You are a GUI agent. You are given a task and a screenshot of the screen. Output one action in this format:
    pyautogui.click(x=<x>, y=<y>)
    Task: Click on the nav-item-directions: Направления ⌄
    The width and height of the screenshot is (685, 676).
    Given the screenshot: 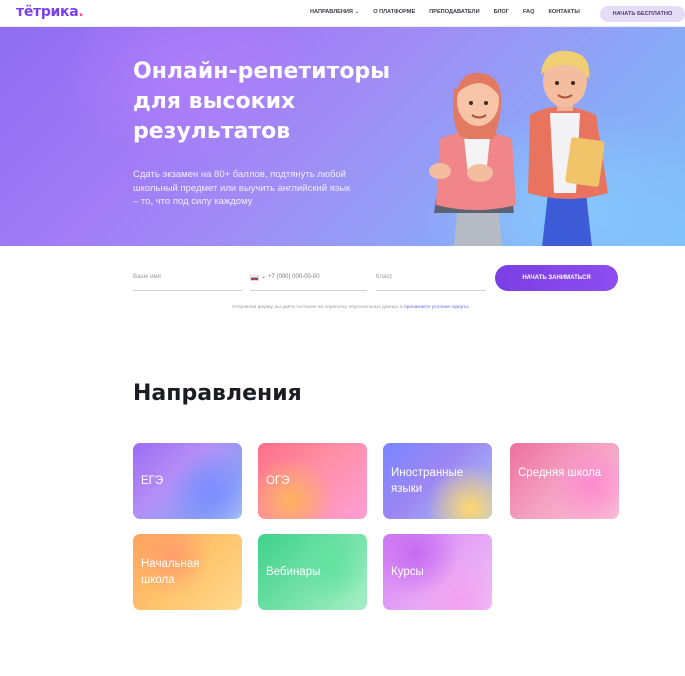 What is the action you would take?
    pyautogui.click(x=334, y=12)
    